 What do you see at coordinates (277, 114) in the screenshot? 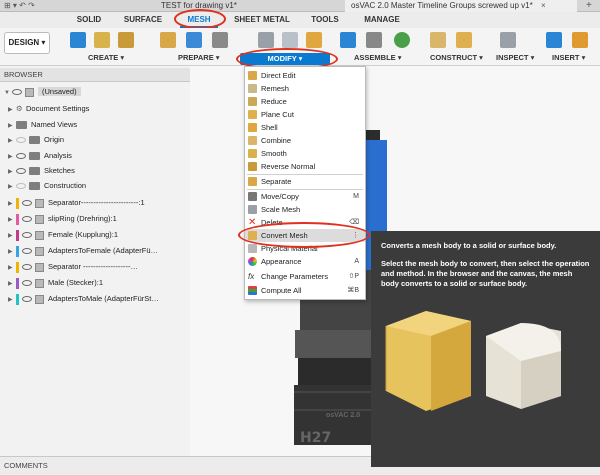
I see `menu-item-label: Plane Cut` at bounding box center [277, 114].